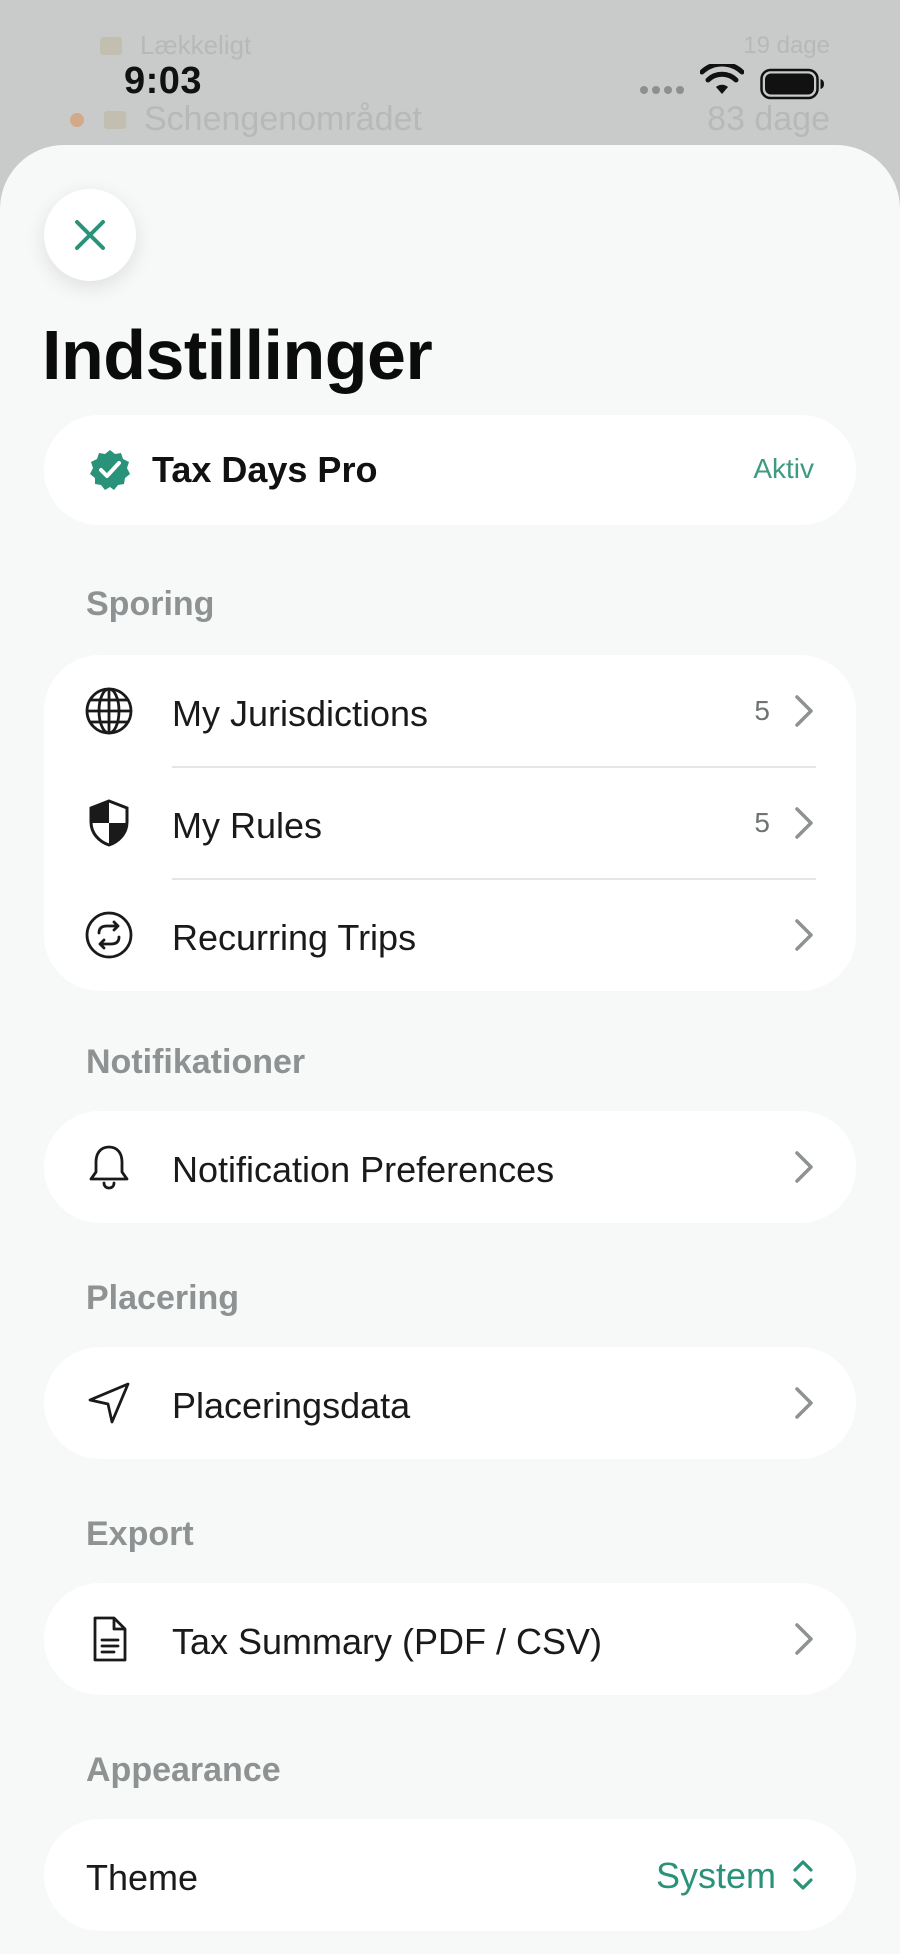 This screenshot has width=900, height=1954. What do you see at coordinates (300, 713) in the screenshot?
I see `row-label: My Jurisdictions` at bounding box center [300, 713].